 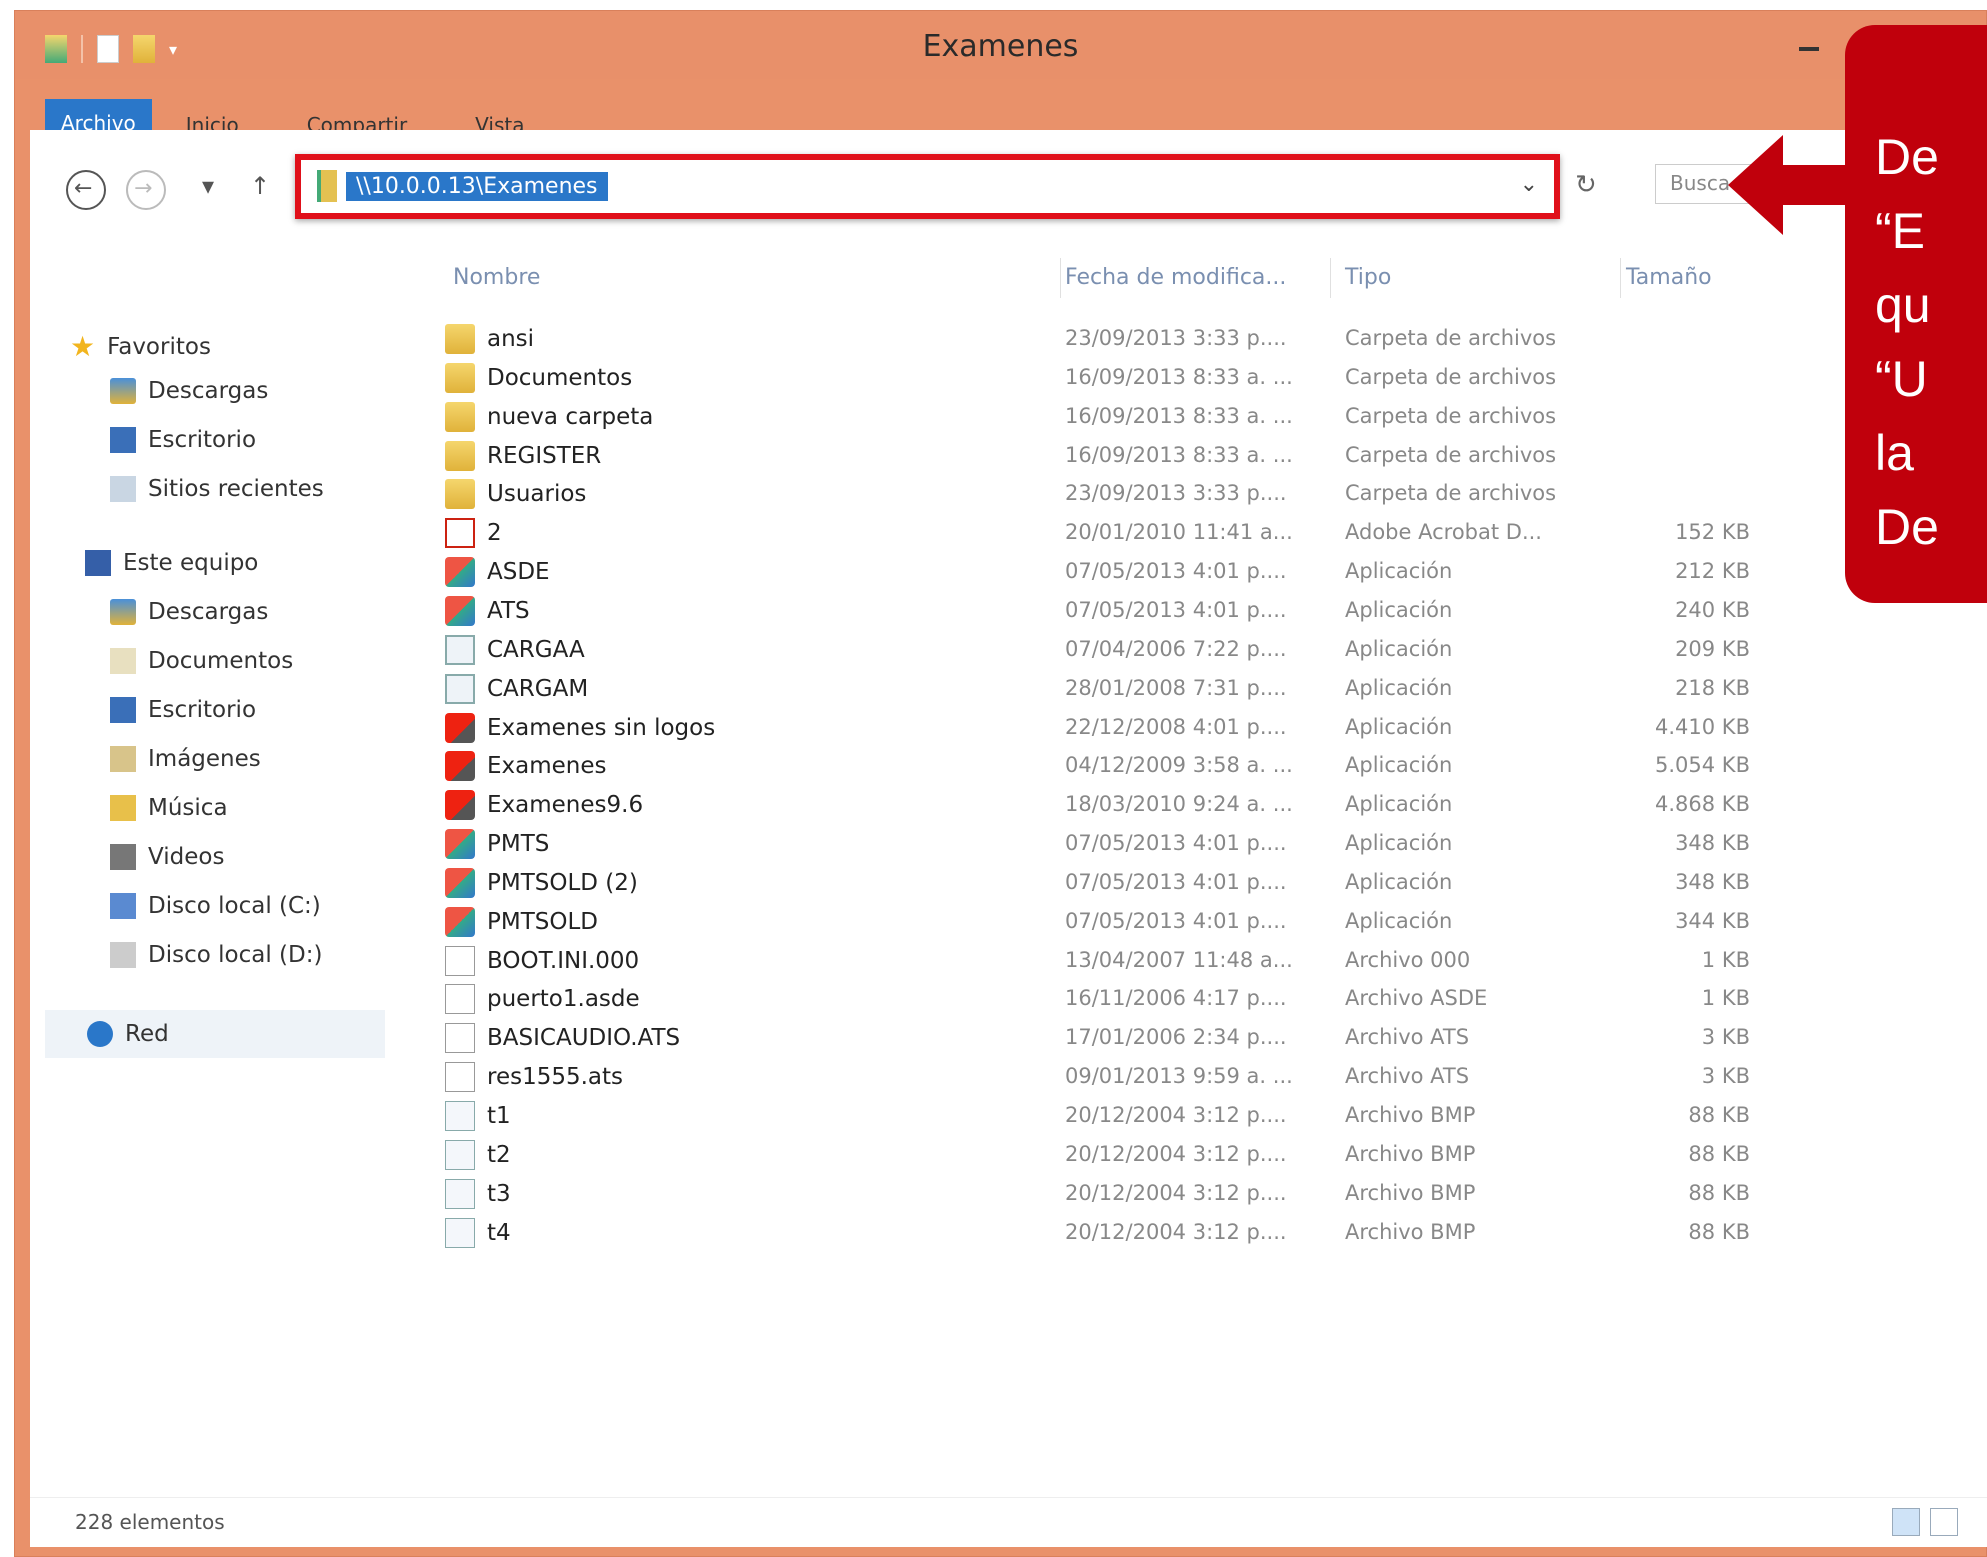 I want to click on file-type: Archivo 000, so click(x=1408, y=959).